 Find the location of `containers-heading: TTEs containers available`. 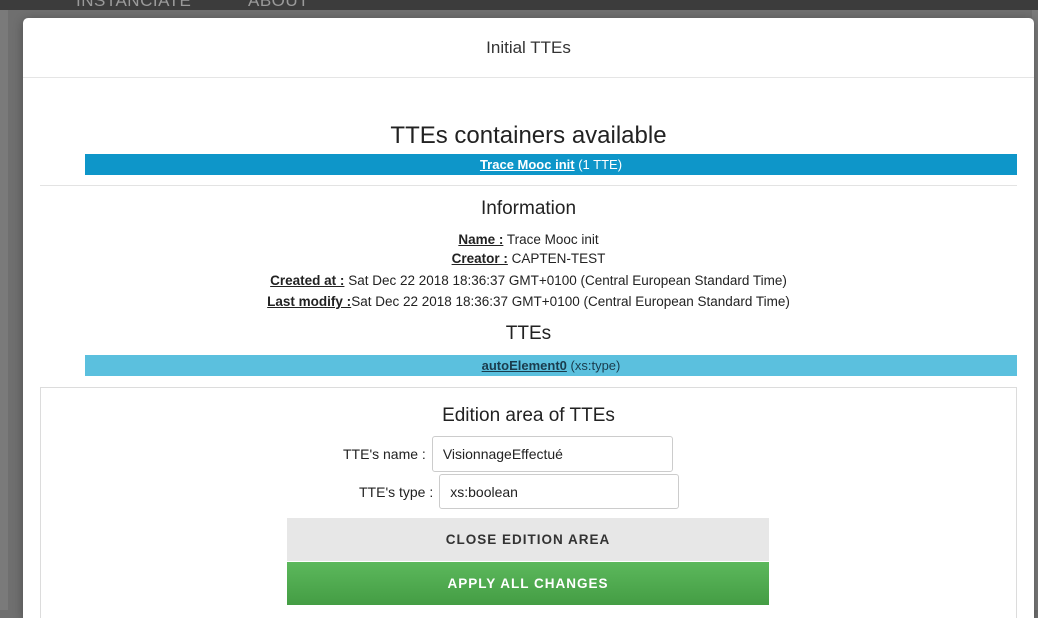

containers-heading: TTEs containers available is located at coordinates (528, 135).